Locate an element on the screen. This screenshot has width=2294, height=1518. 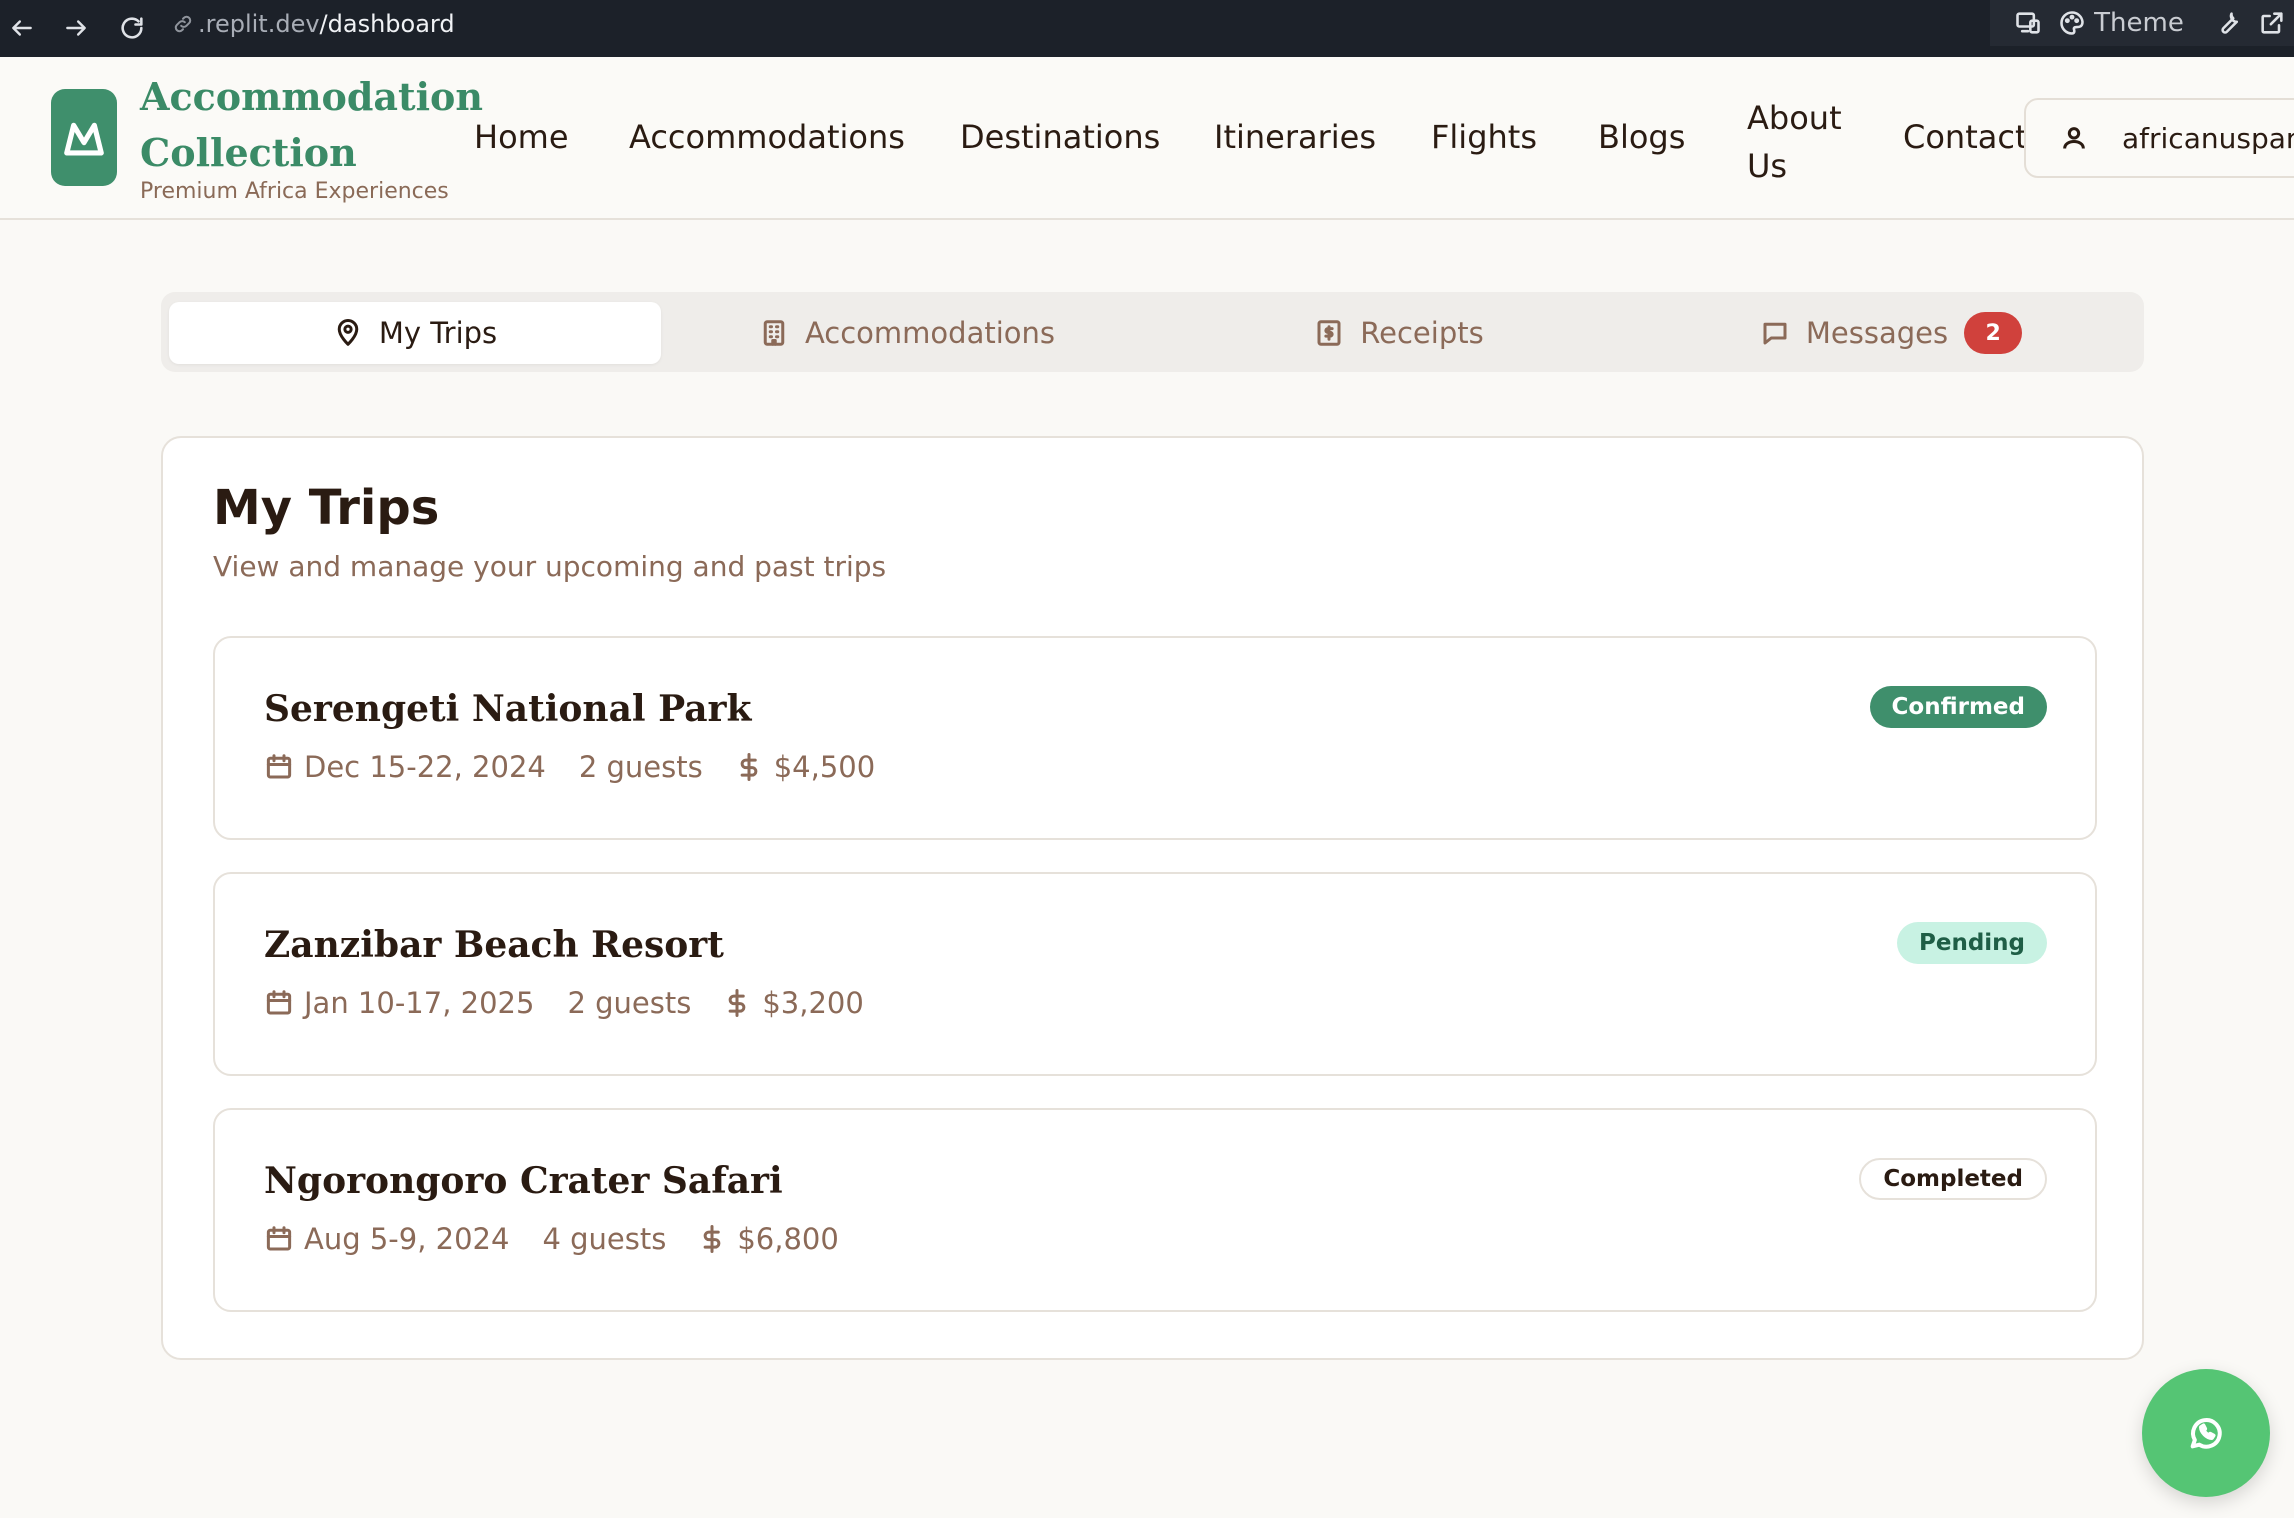
palette-button is located at coordinates (2072, 23).